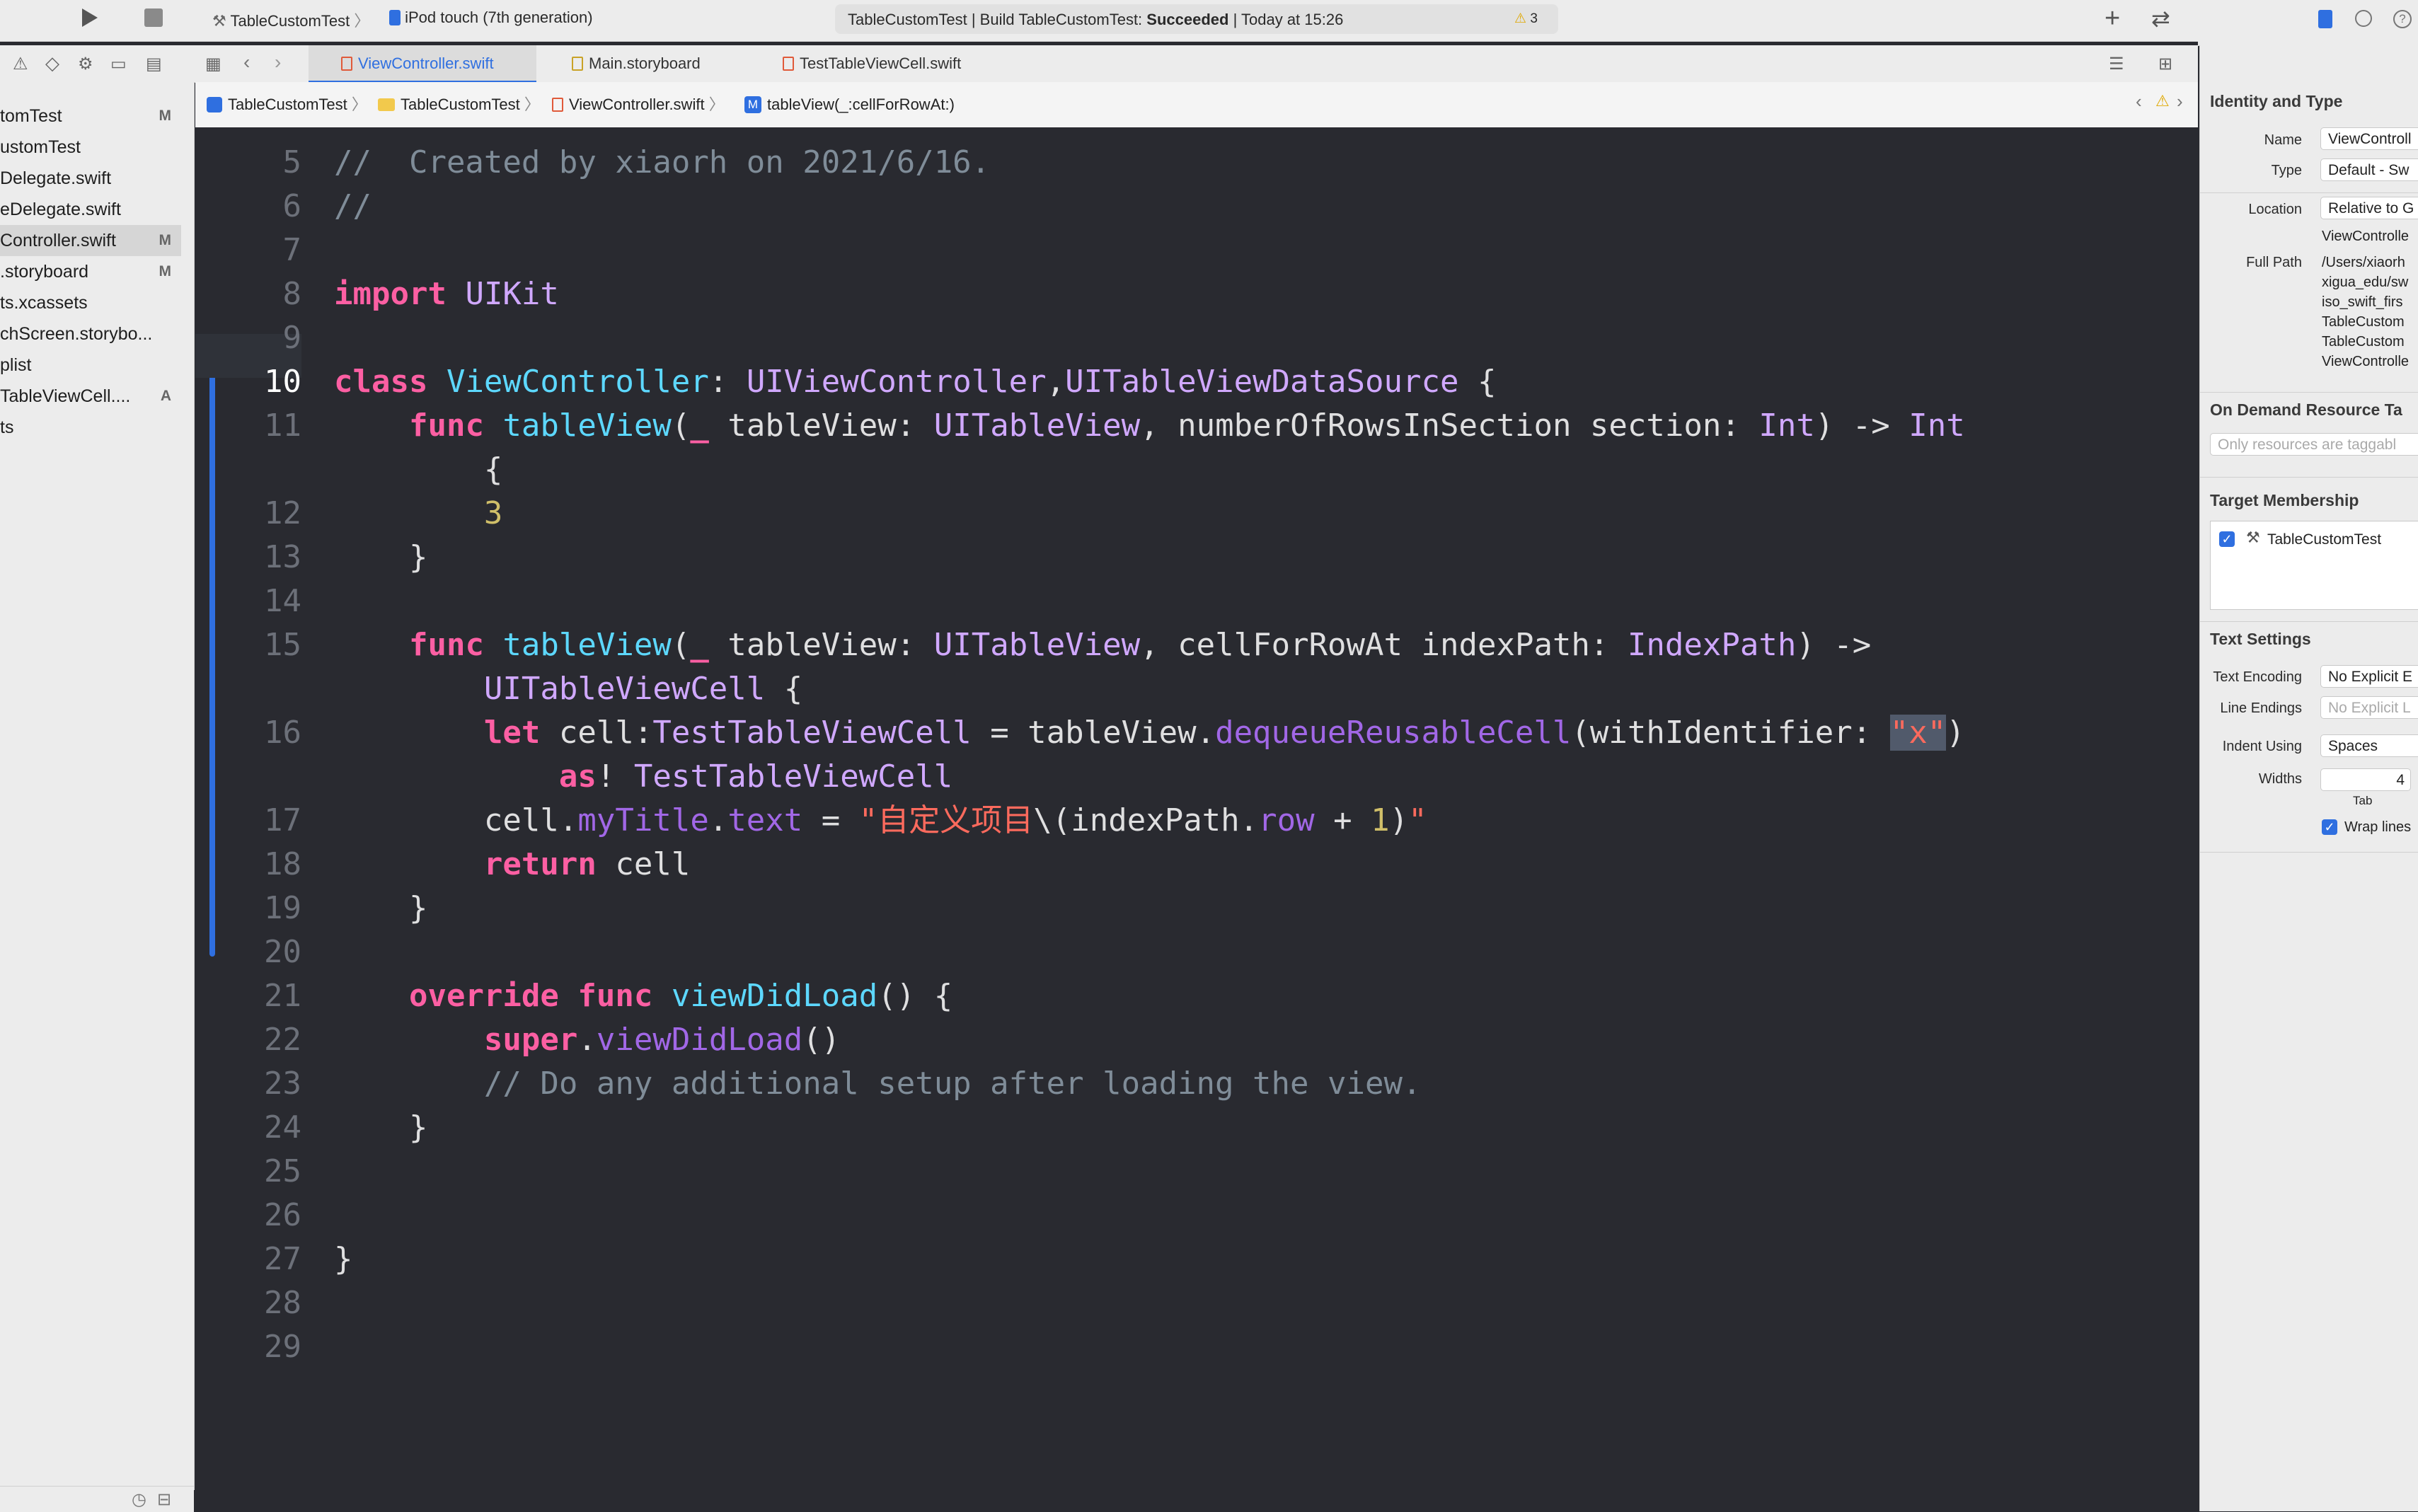  Describe the element at coordinates (246, 62) in the screenshot. I see `back-icon: ‹` at that location.